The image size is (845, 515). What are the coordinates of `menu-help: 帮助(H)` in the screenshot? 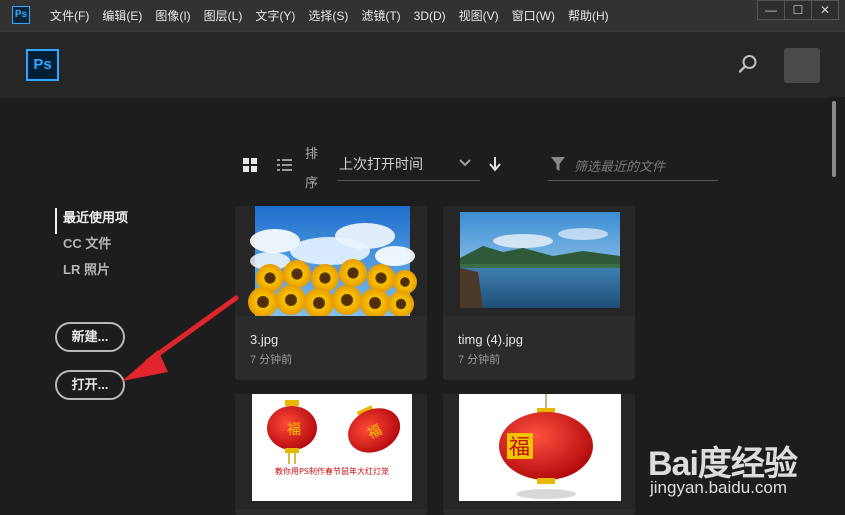 It's located at (589, 15).